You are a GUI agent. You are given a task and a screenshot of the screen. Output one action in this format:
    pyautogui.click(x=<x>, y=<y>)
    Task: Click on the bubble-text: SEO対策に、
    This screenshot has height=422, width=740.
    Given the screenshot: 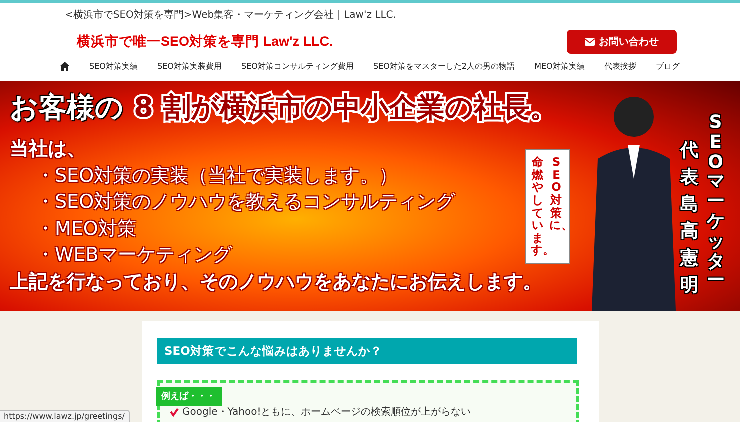 What is the action you would take?
    pyautogui.click(x=556, y=195)
    